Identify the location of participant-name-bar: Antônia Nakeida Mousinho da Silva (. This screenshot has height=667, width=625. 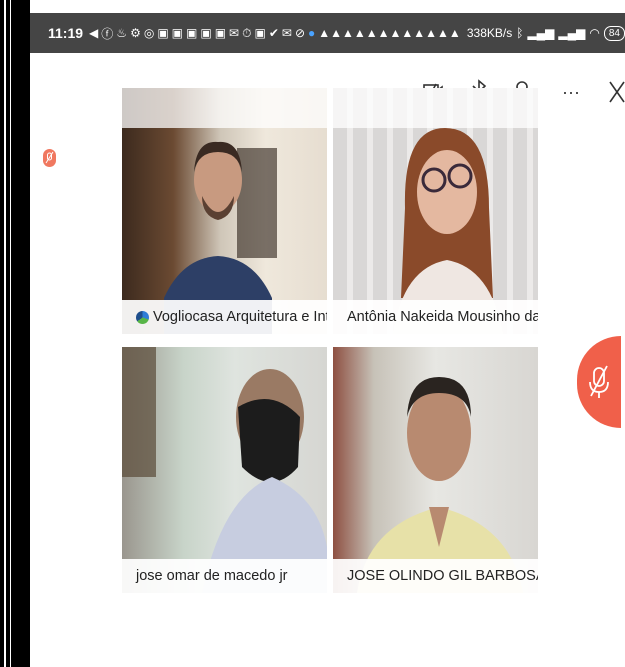
(435, 317).